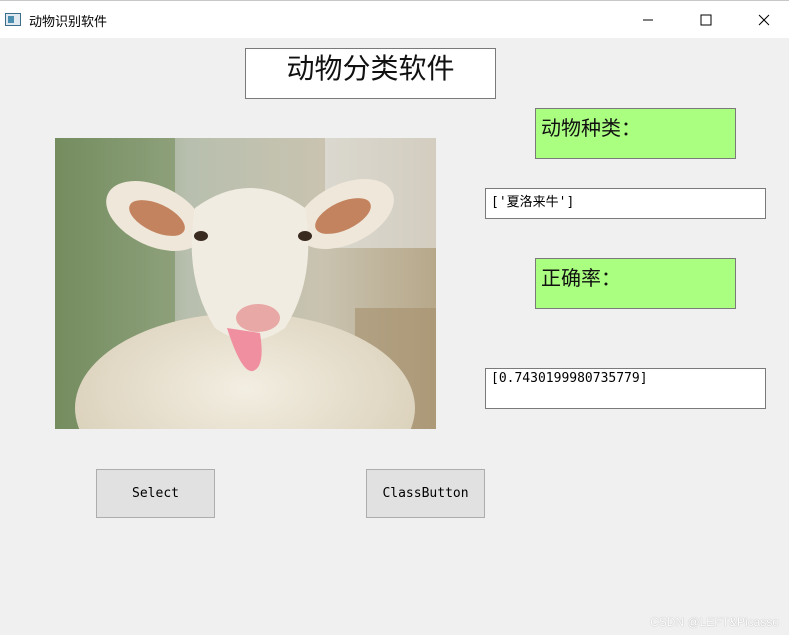 The image size is (789, 635). What do you see at coordinates (625, 388) in the screenshot?
I see `accuracy-result-field: [0.7430199980735779]` at bounding box center [625, 388].